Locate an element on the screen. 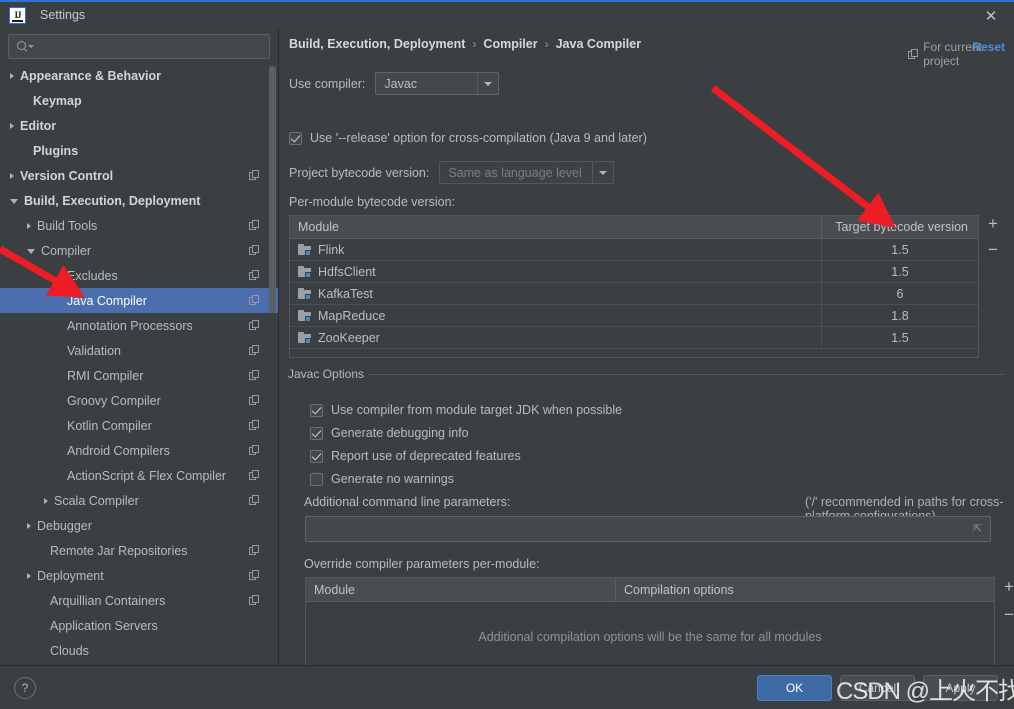 This screenshot has width=1014, height=709. module-name: Flink is located at coordinates (331, 249).